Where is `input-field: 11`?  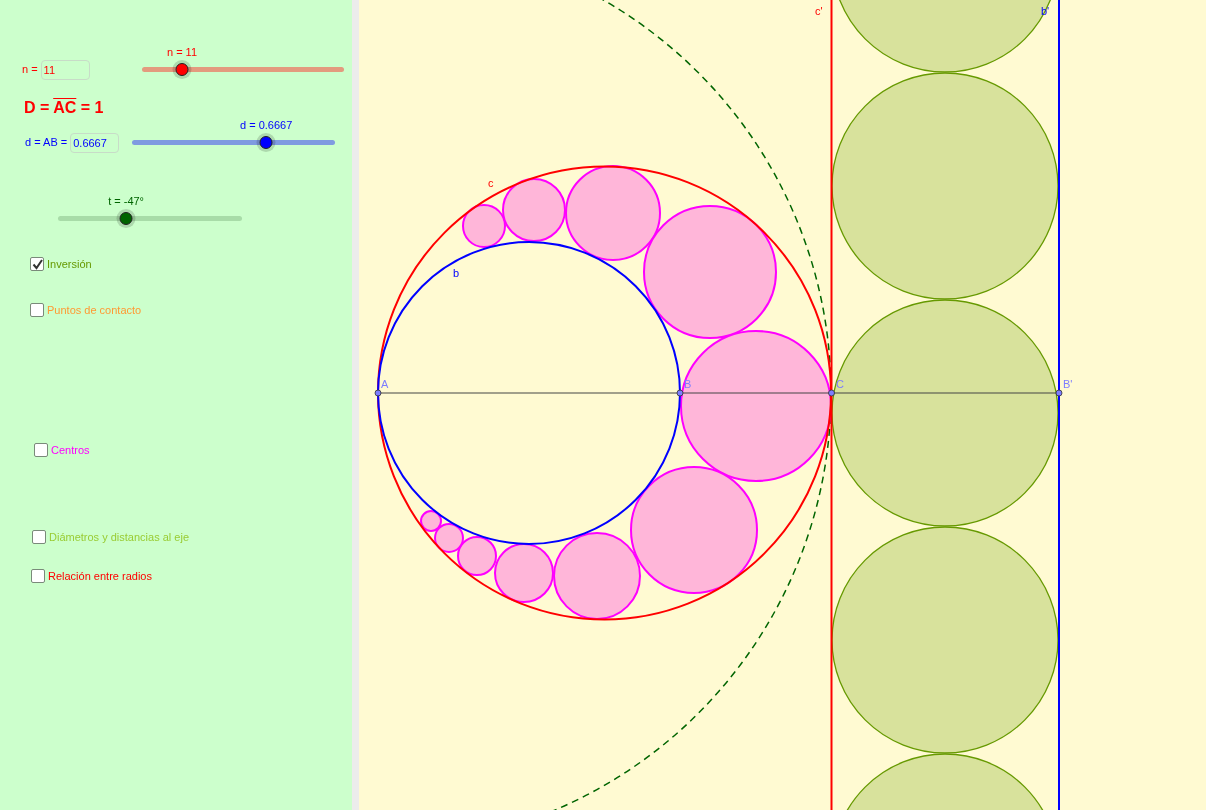 input-field: 11 is located at coordinates (65, 70).